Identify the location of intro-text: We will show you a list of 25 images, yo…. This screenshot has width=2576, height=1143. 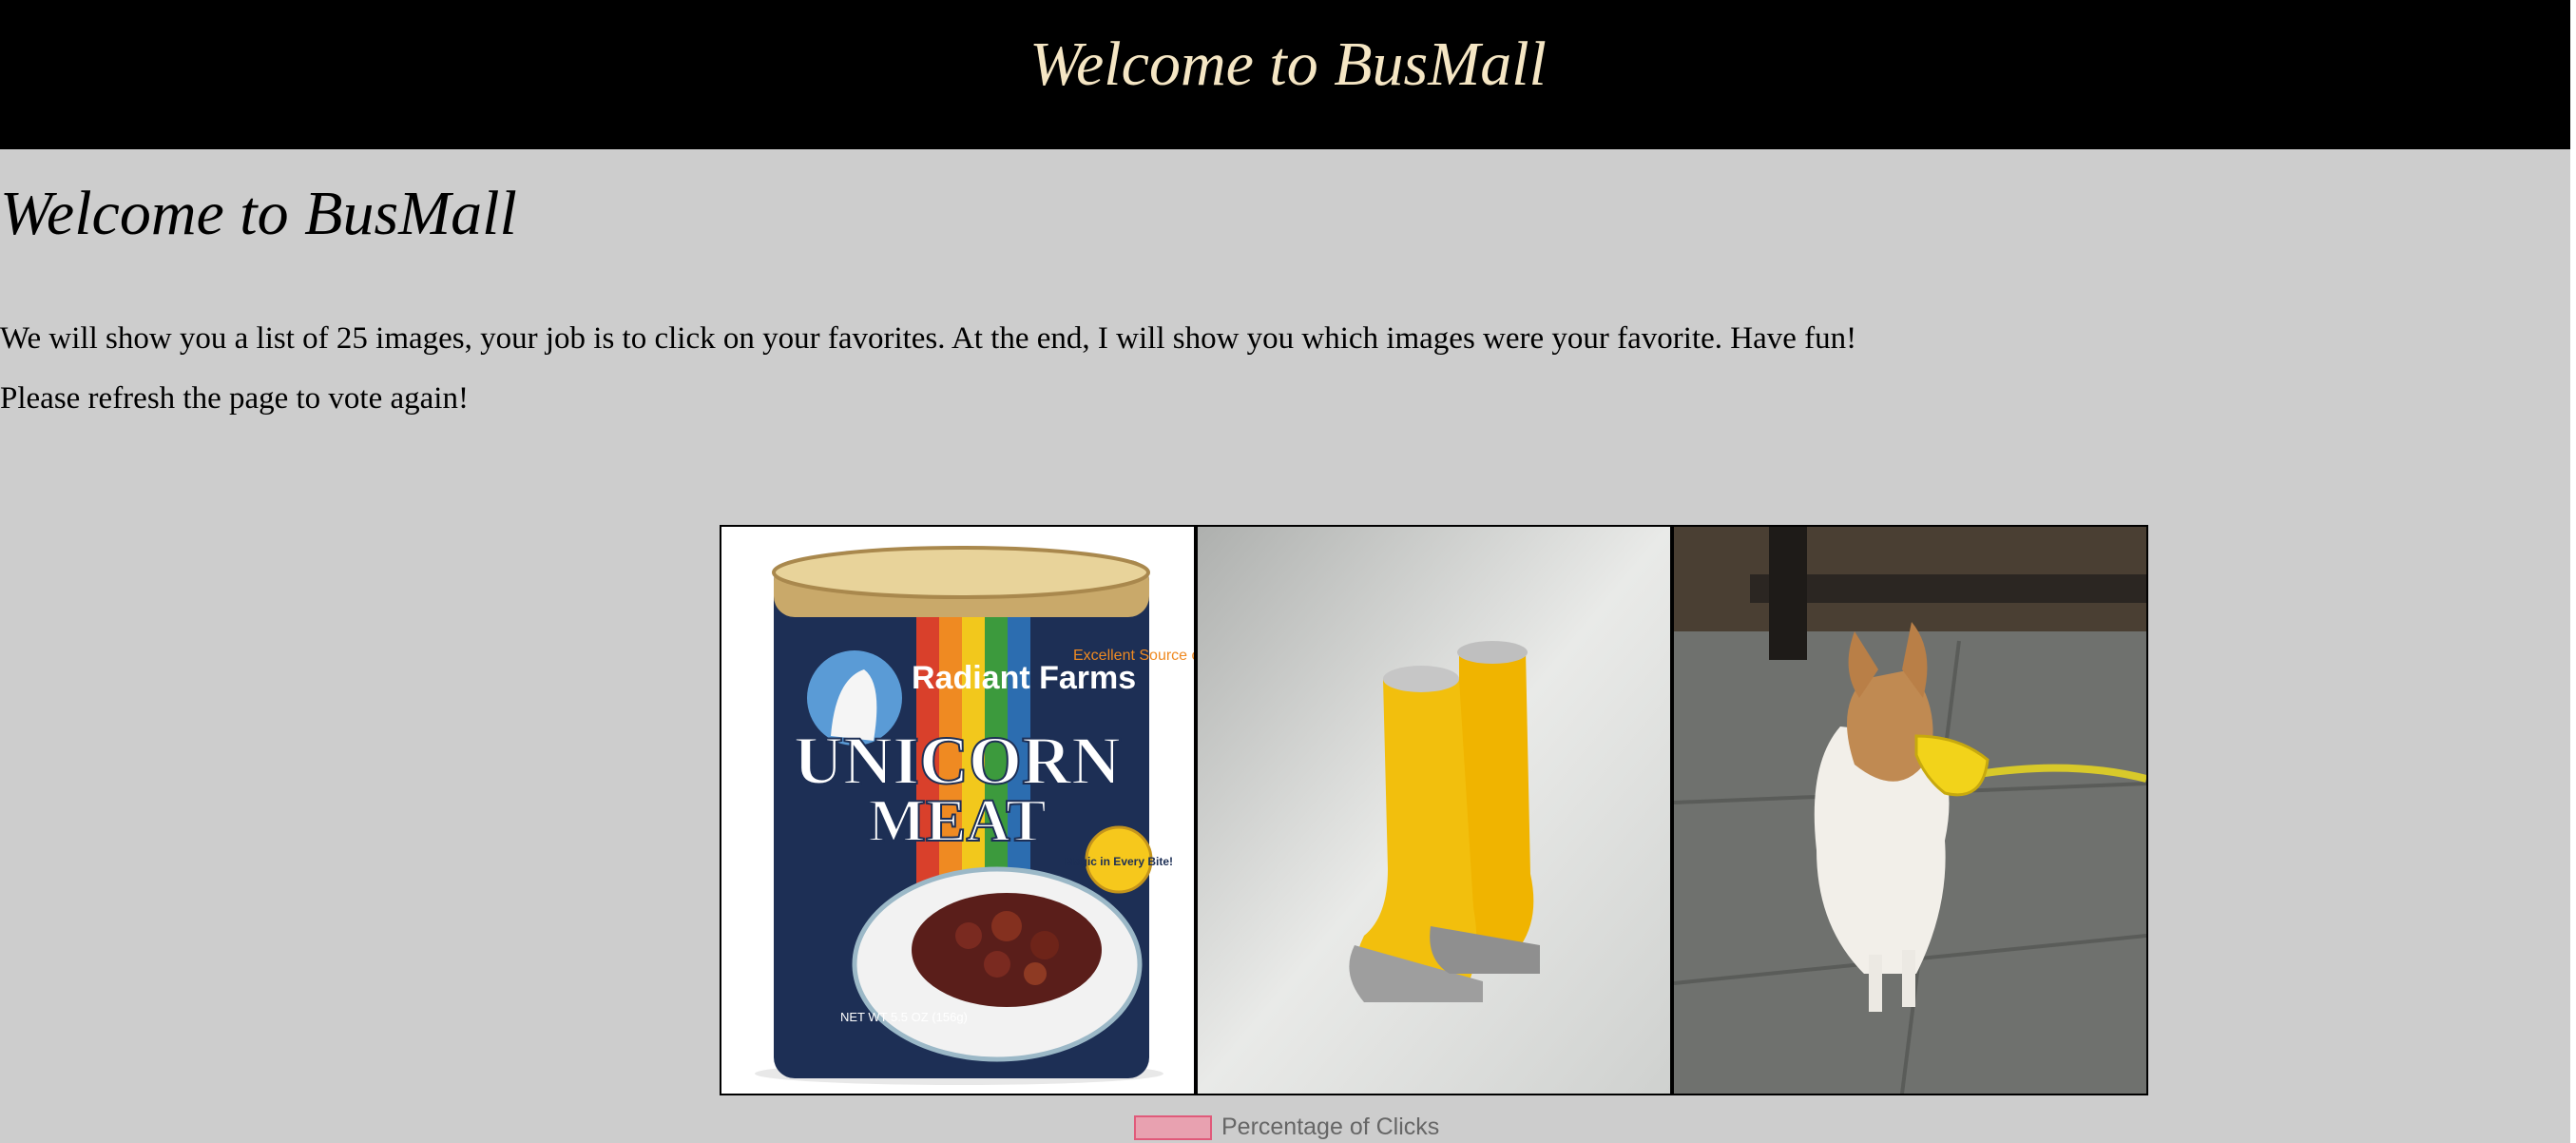
(929, 338).